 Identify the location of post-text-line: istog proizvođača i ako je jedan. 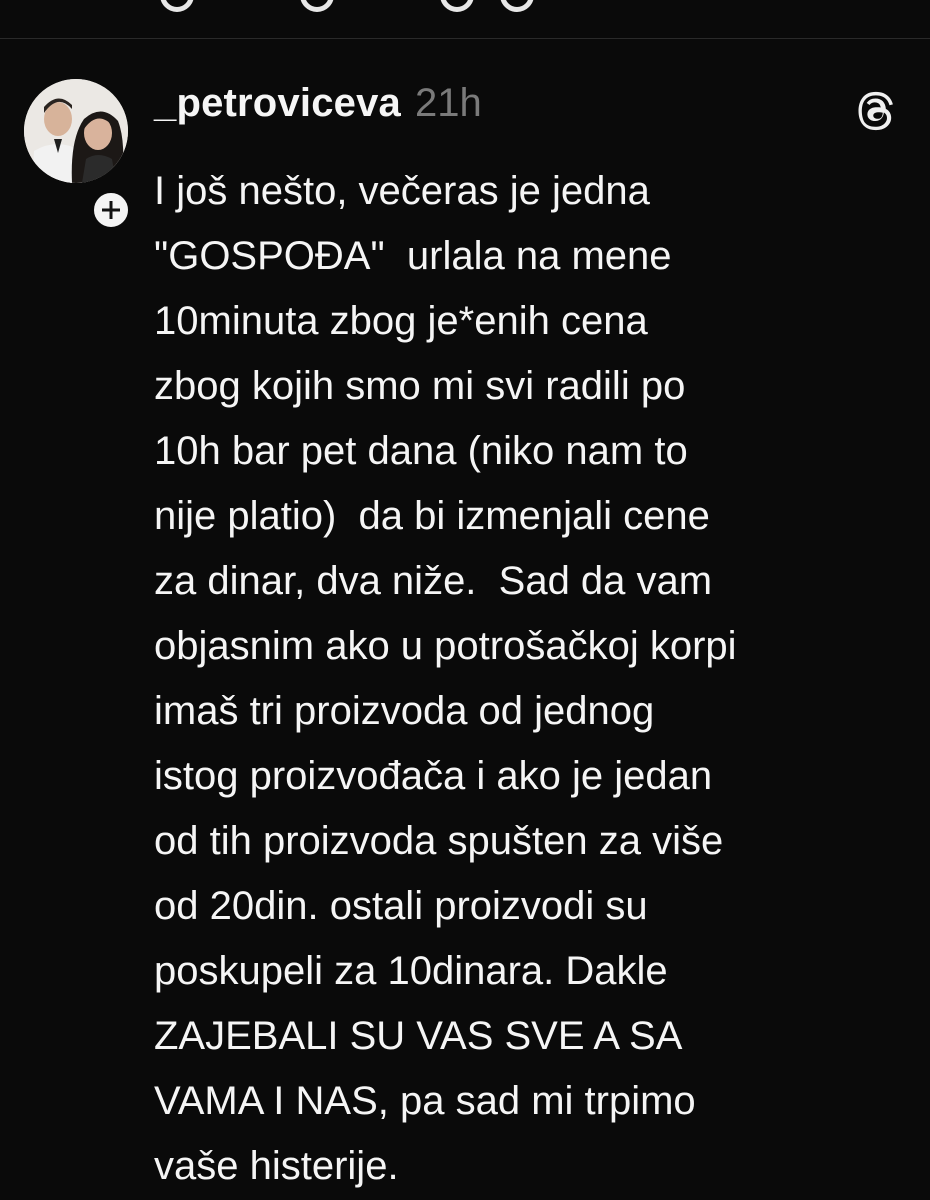
(433, 776).